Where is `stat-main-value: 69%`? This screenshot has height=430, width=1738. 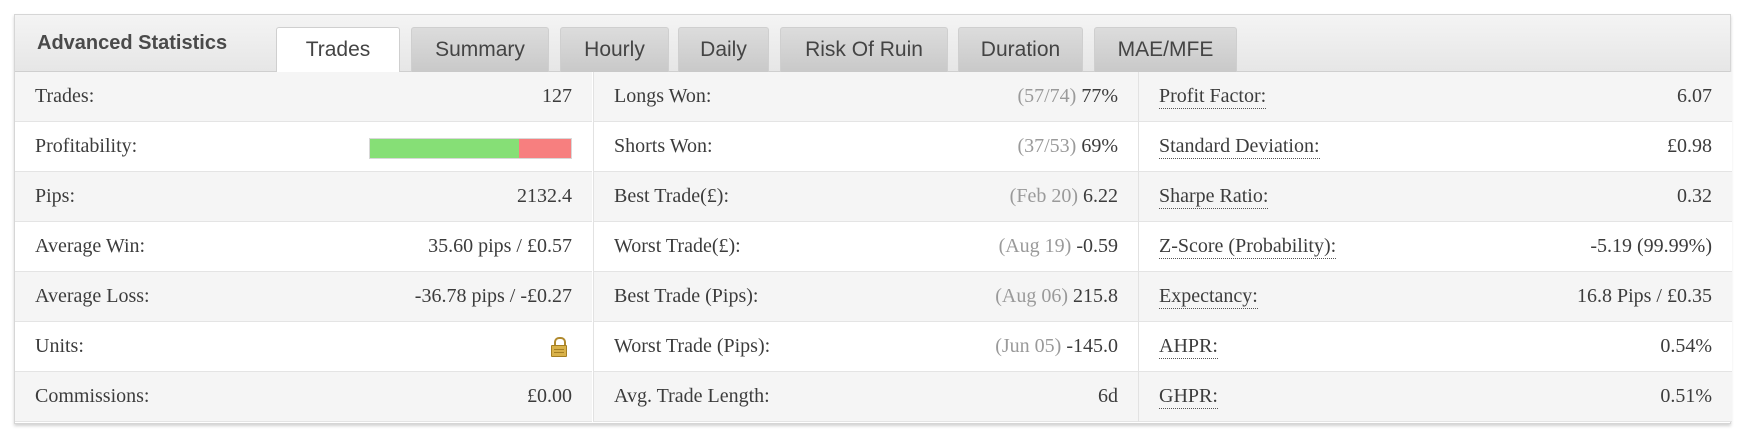 stat-main-value: 69% is located at coordinates (1099, 146).